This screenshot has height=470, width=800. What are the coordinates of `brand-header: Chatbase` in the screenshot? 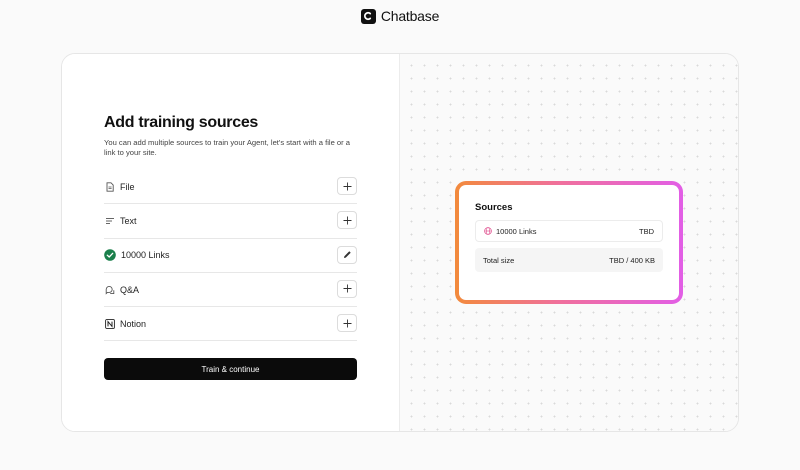 It's located at (400, 16).